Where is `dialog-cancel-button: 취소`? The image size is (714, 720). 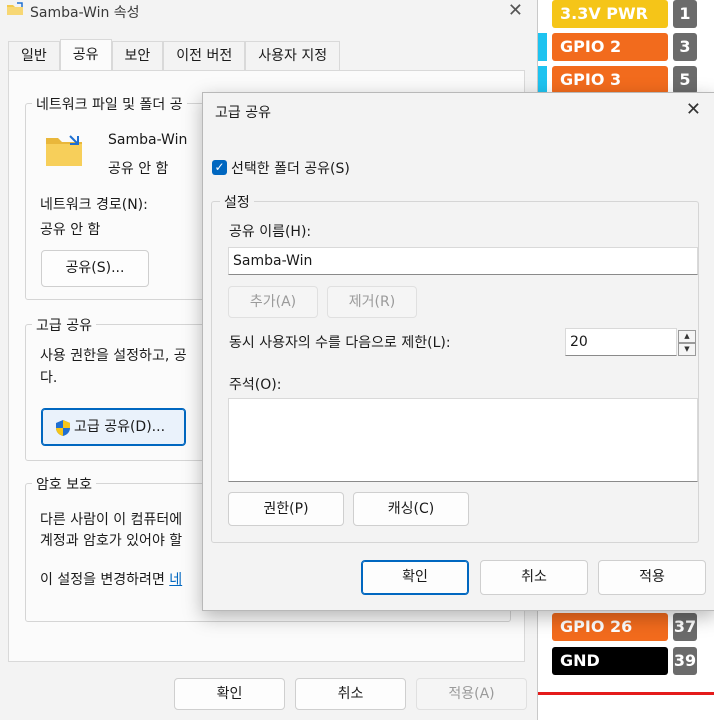
dialog-cancel-button: 취소 is located at coordinates (534, 577).